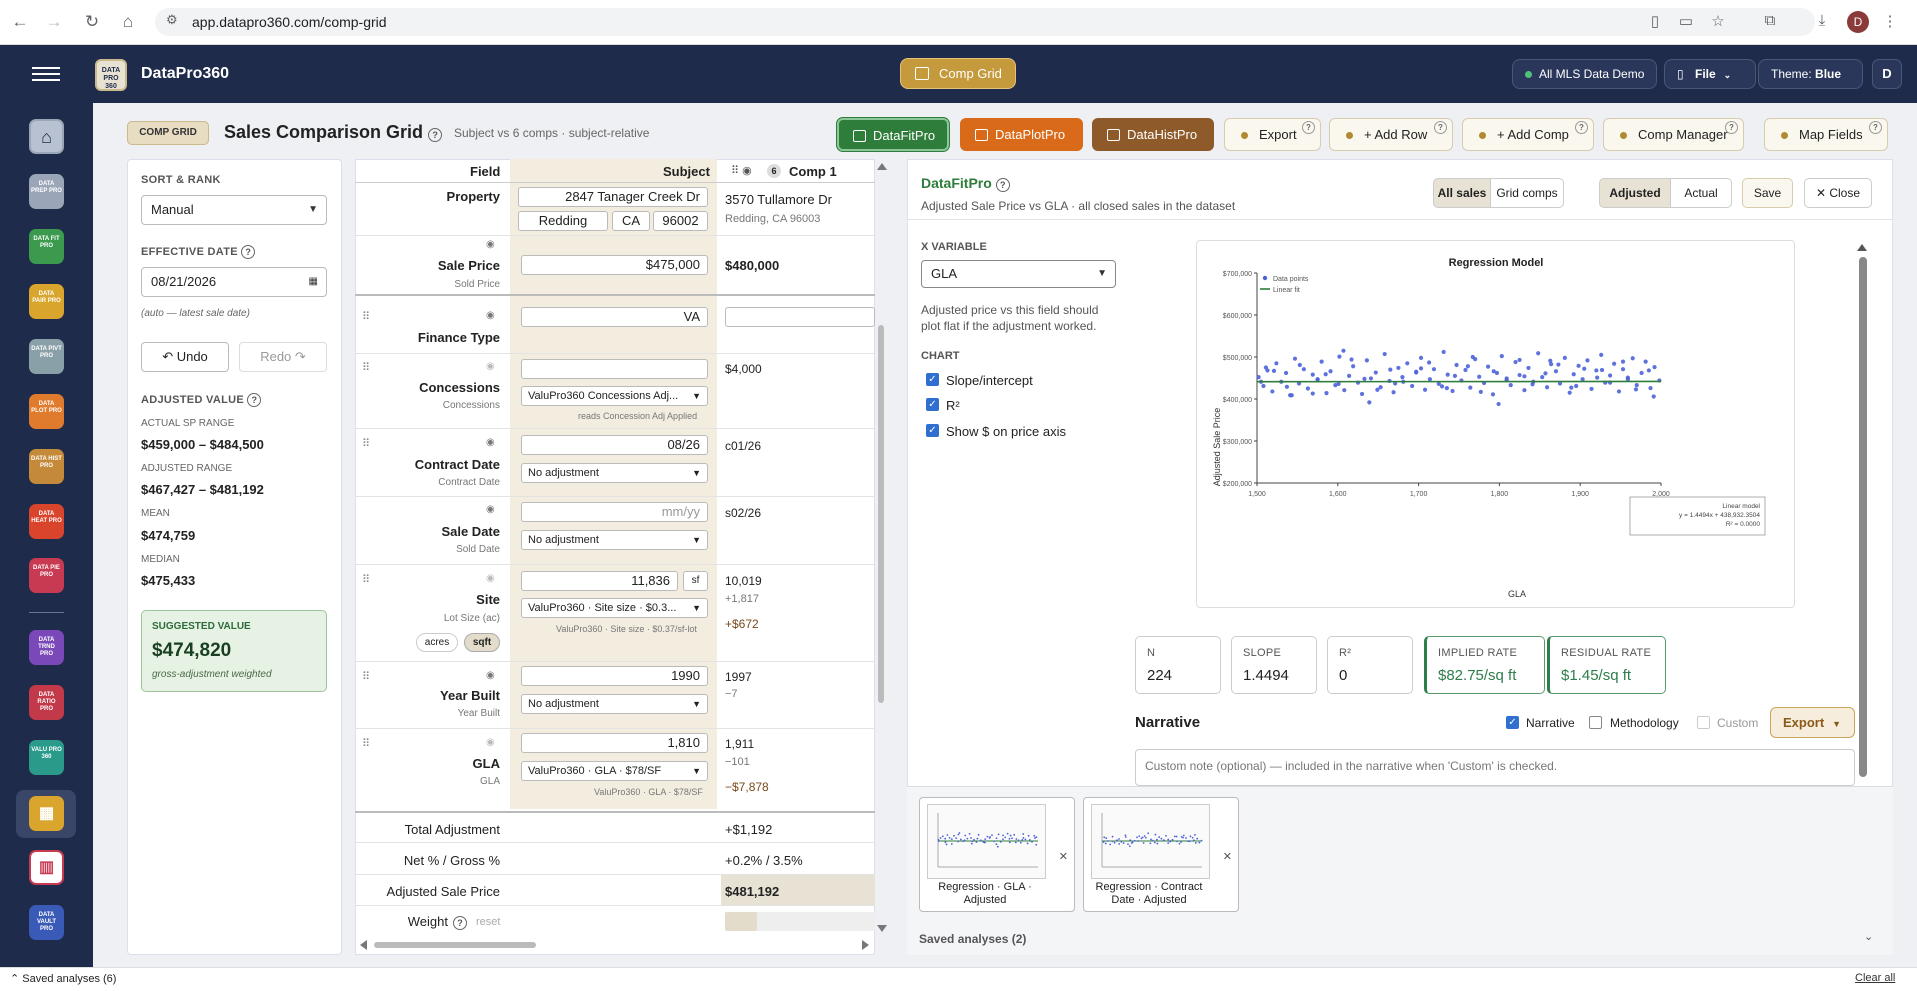  What do you see at coordinates (1887, 74) in the screenshot?
I see `user-avatar: D` at bounding box center [1887, 74].